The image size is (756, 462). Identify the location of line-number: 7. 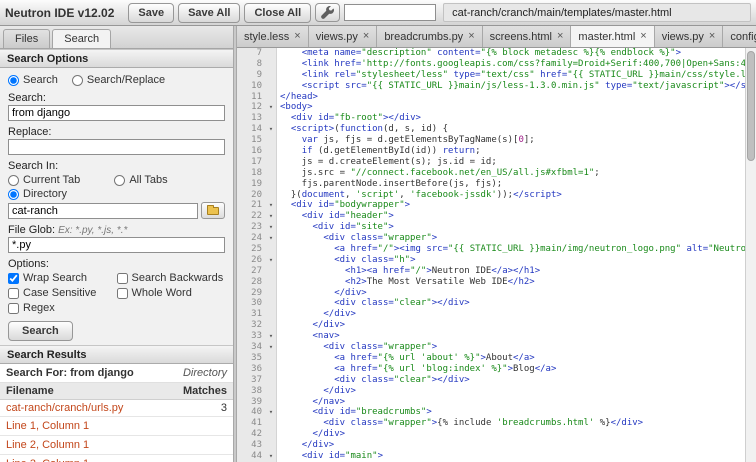
(259, 53).